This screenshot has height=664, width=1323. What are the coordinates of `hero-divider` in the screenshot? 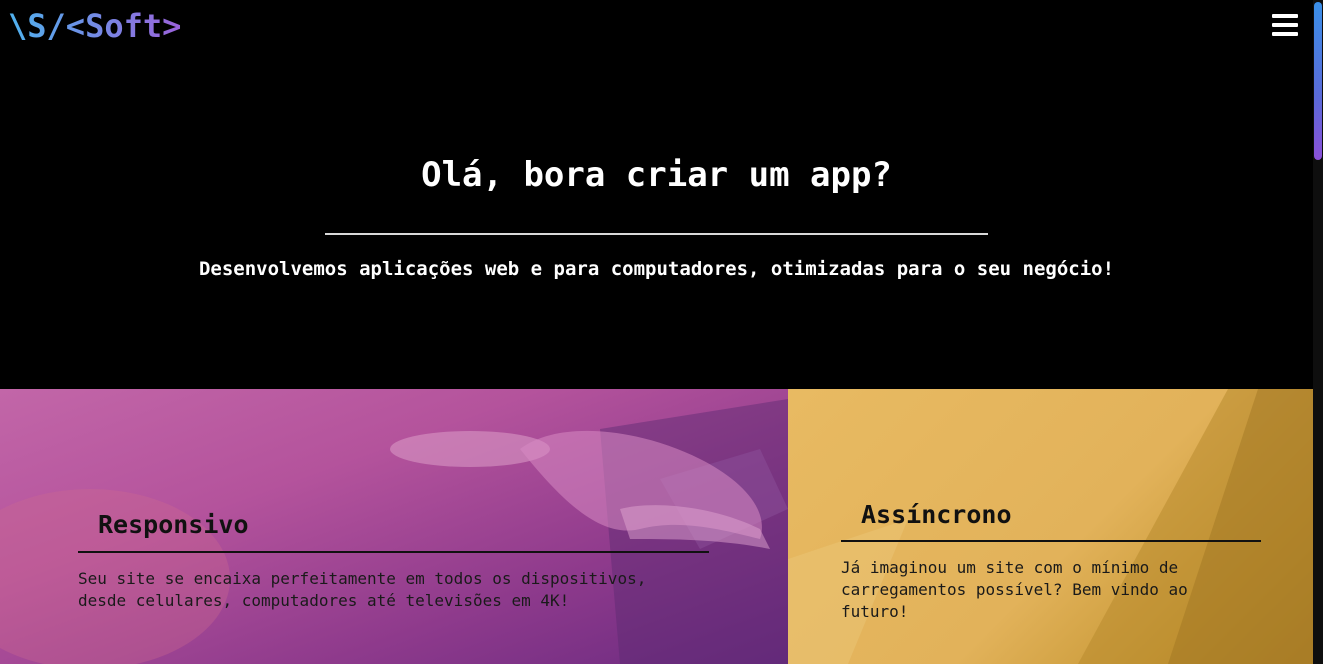 It's located at (656, 234).